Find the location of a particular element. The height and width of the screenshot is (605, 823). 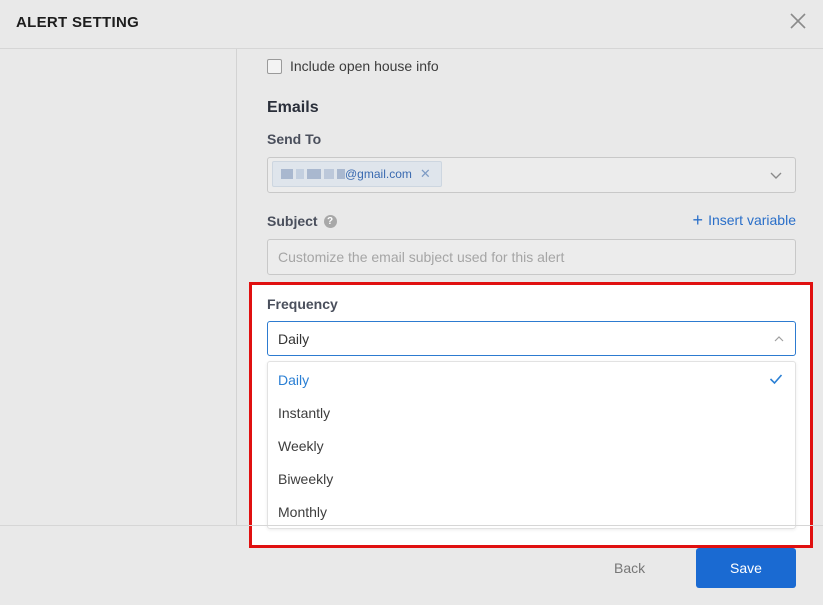

modal-title: ALERT SETTING is located at coordinates (78, 22).